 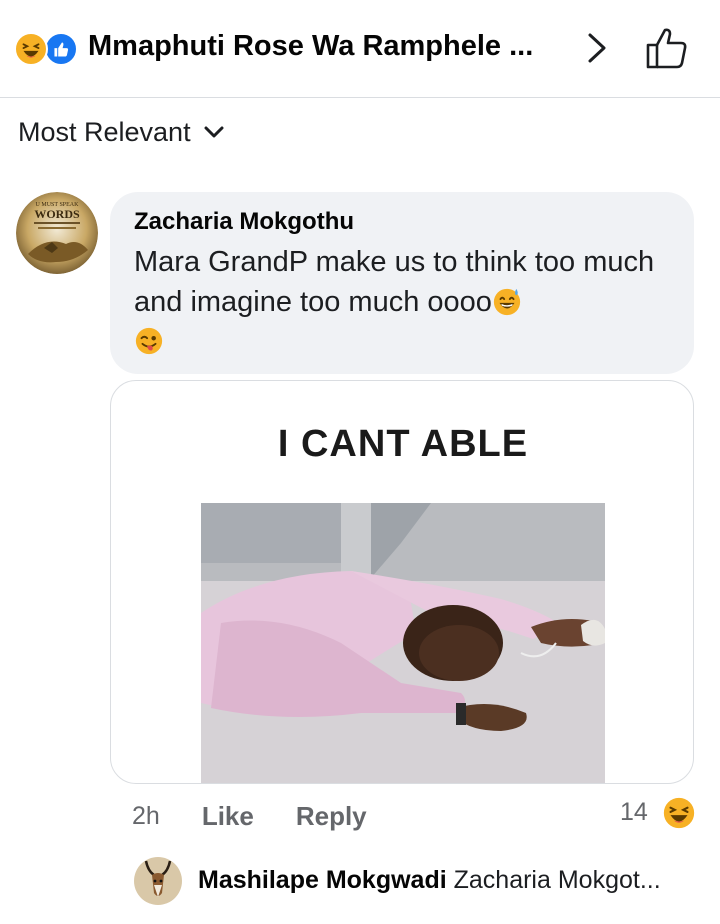 I want to click on comment-sort-dropdown: Most Relevant, so click(x=121, y=132).